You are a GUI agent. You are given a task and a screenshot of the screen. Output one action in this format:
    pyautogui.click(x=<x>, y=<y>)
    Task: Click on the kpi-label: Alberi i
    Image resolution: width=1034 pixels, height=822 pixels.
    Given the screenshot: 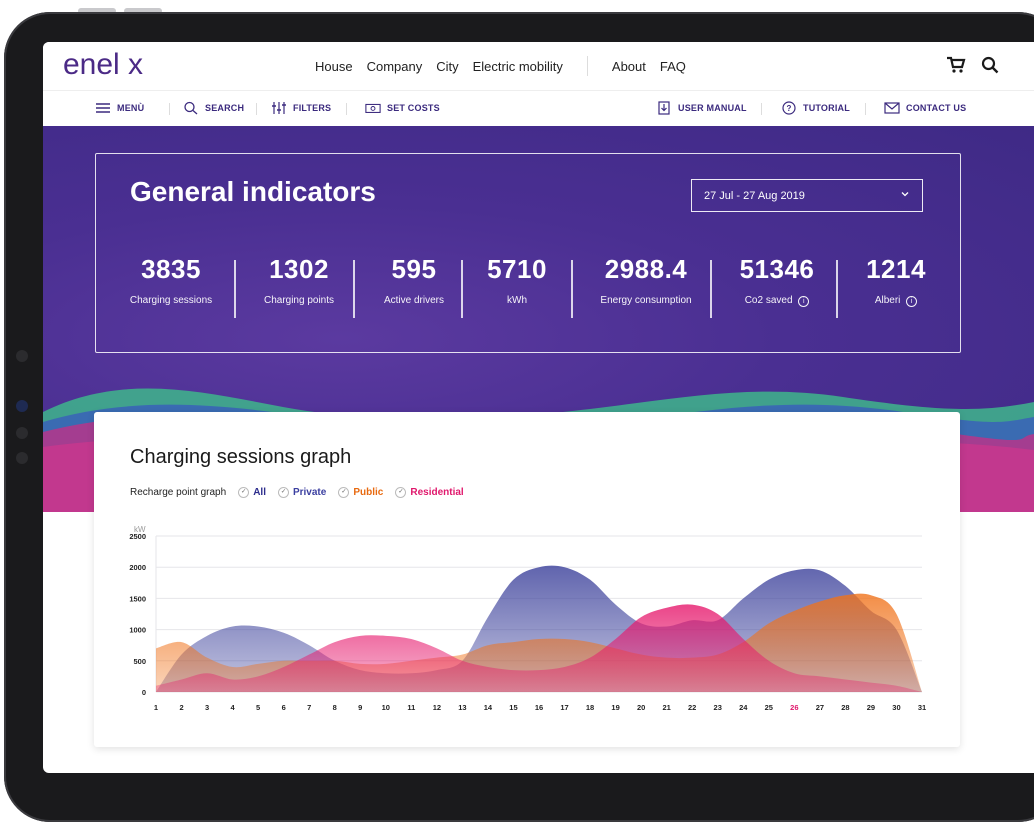 What is the action you would take?
    pyautogui.click(x=896, y=301)
    